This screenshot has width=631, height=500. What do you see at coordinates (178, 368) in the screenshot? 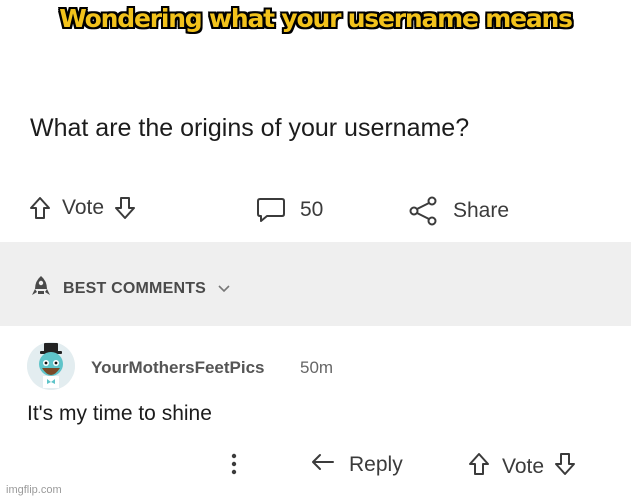
I see `comment-author: YourMothersFeetPics` at bounding box center [178, 368].